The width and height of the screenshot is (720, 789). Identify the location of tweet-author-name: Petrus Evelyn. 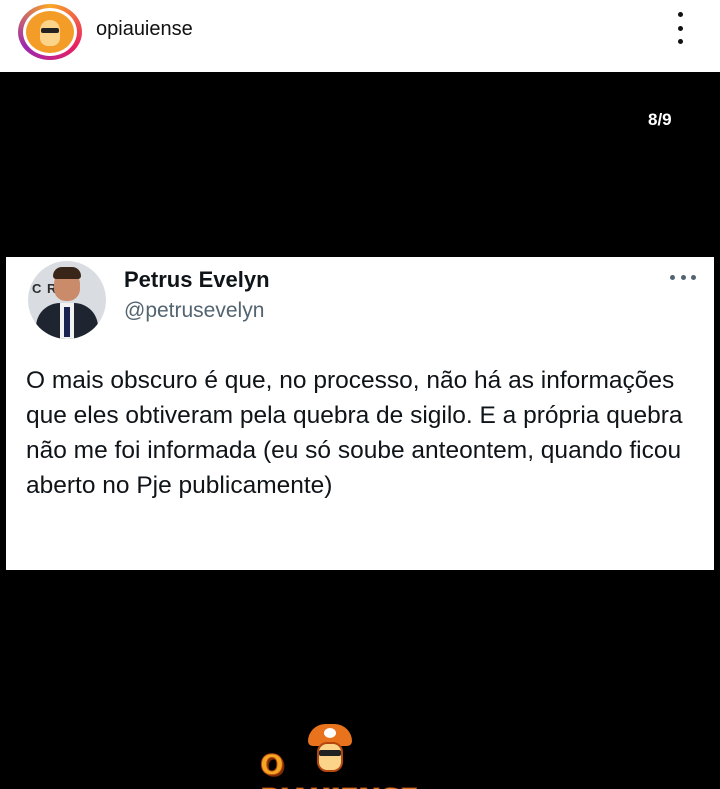
(197, 279).